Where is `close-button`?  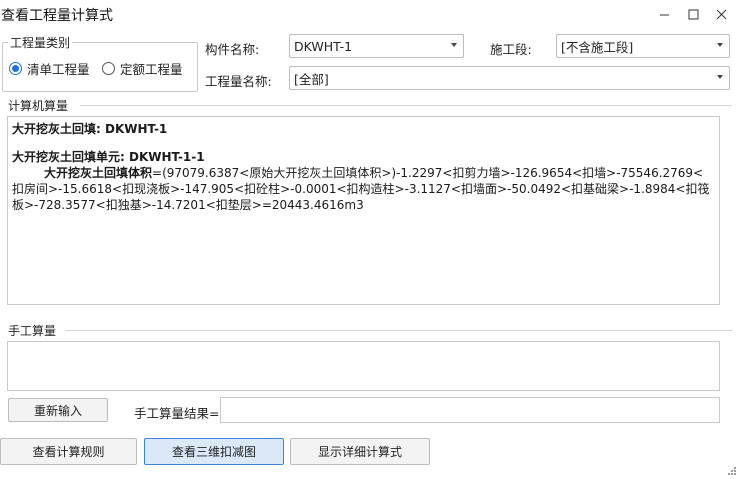 close-button is located at coordinates (721, 14).